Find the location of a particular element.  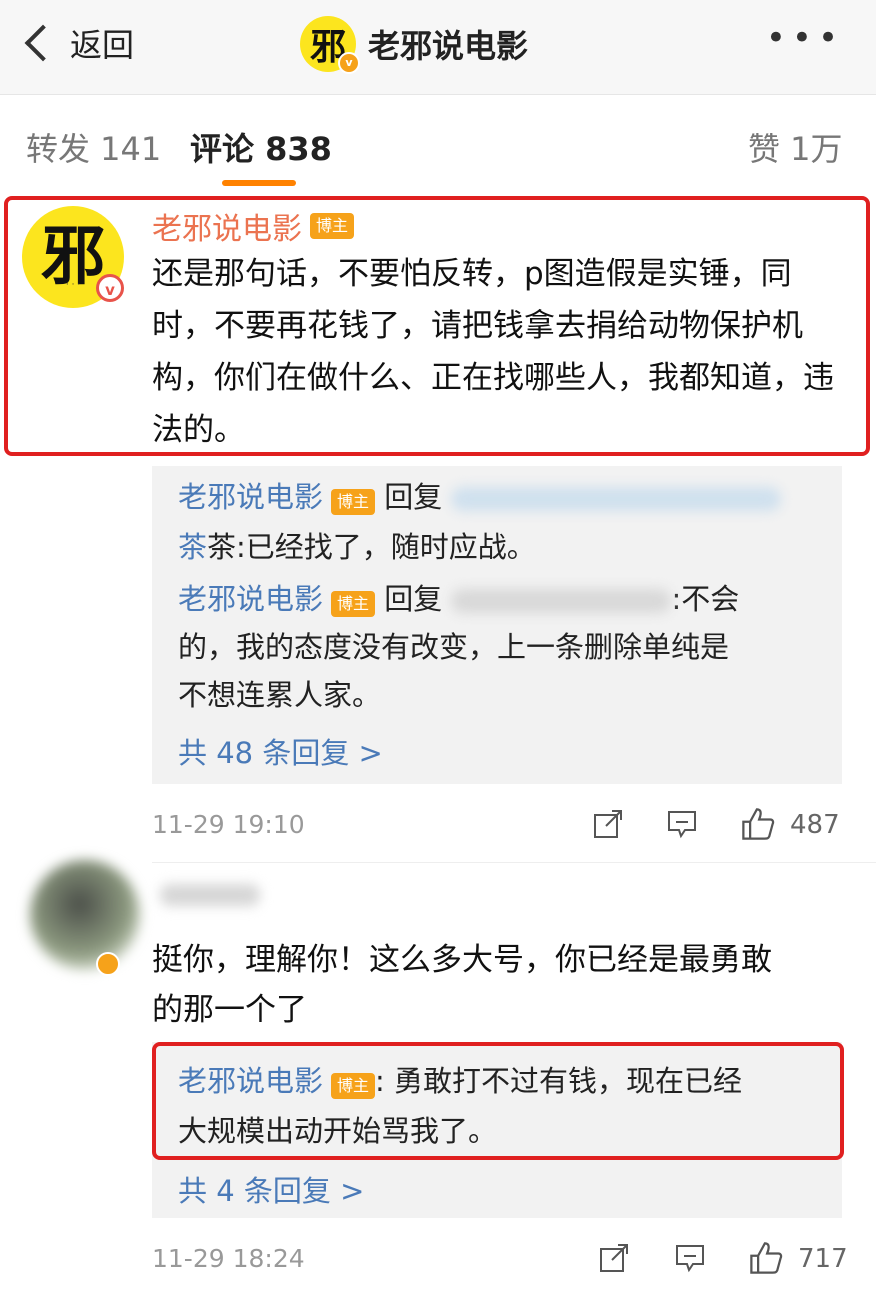

more-replies-link: 共 4 条回复 > is located at coordinates (271, 1189).